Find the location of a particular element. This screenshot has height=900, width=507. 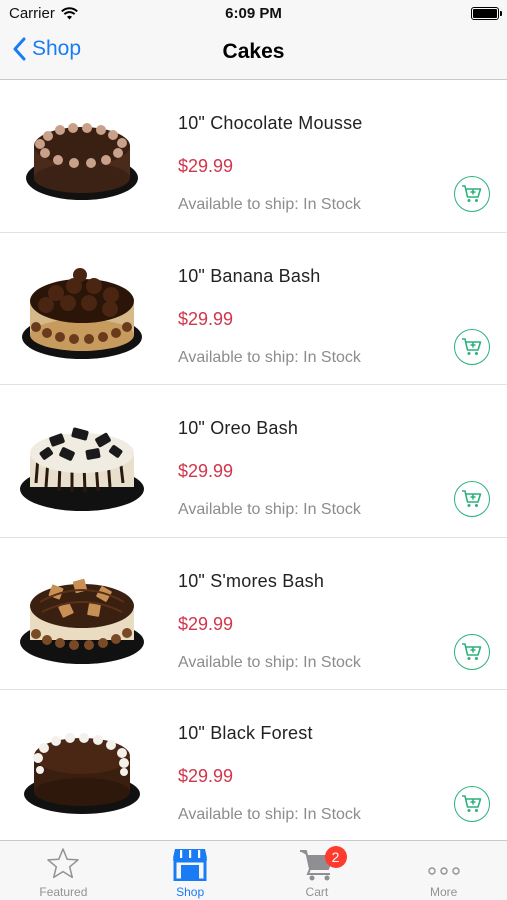

tab-shop: Shop is located at coordinates (190, 870).